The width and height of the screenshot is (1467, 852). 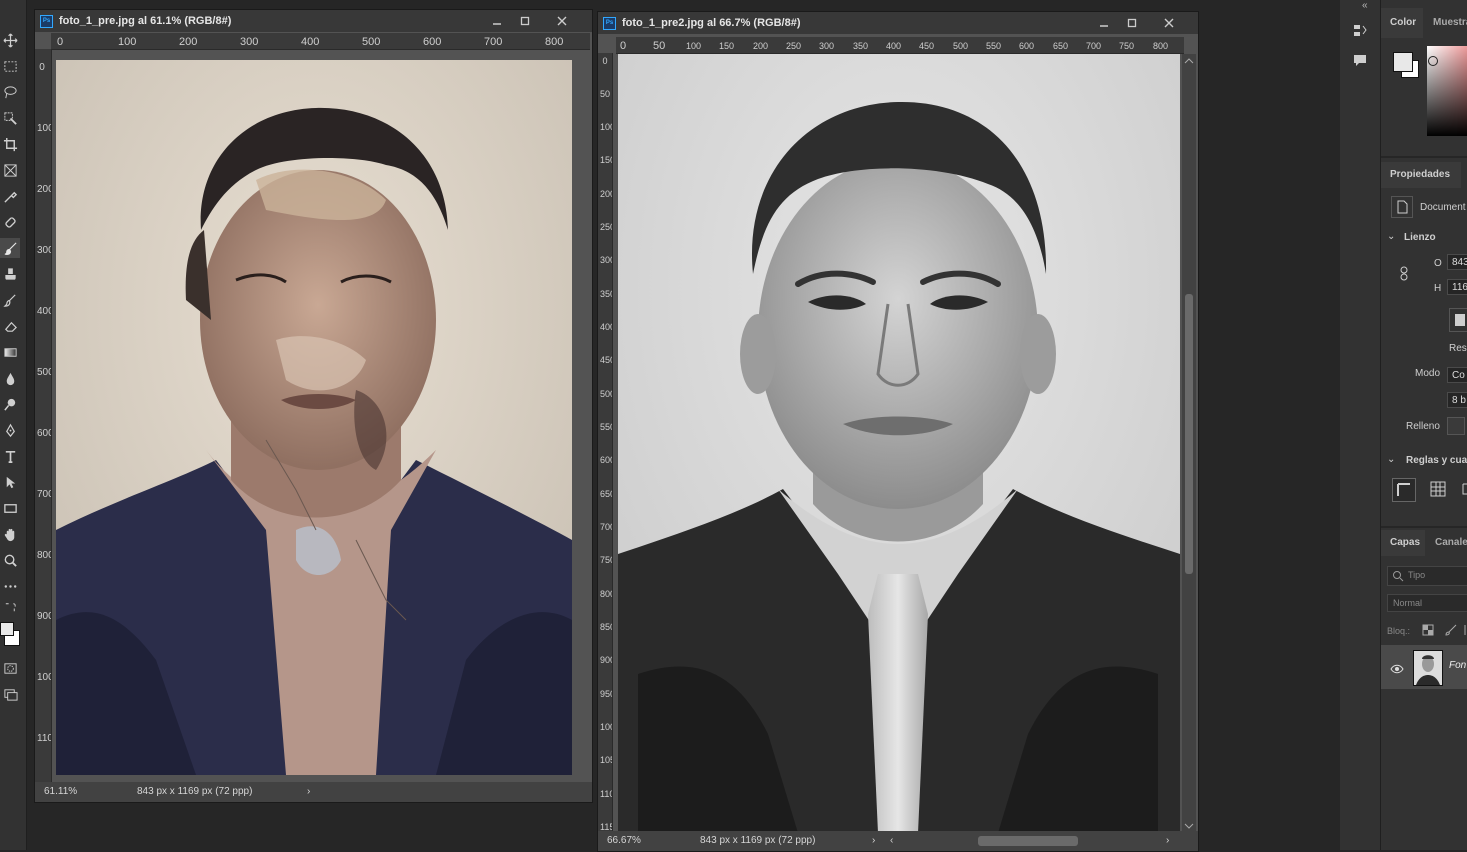 What do you see at coordinates (10, 508) in the screenshot?
I see `rectangle-tool-icon` at bounding box center [10, 508].